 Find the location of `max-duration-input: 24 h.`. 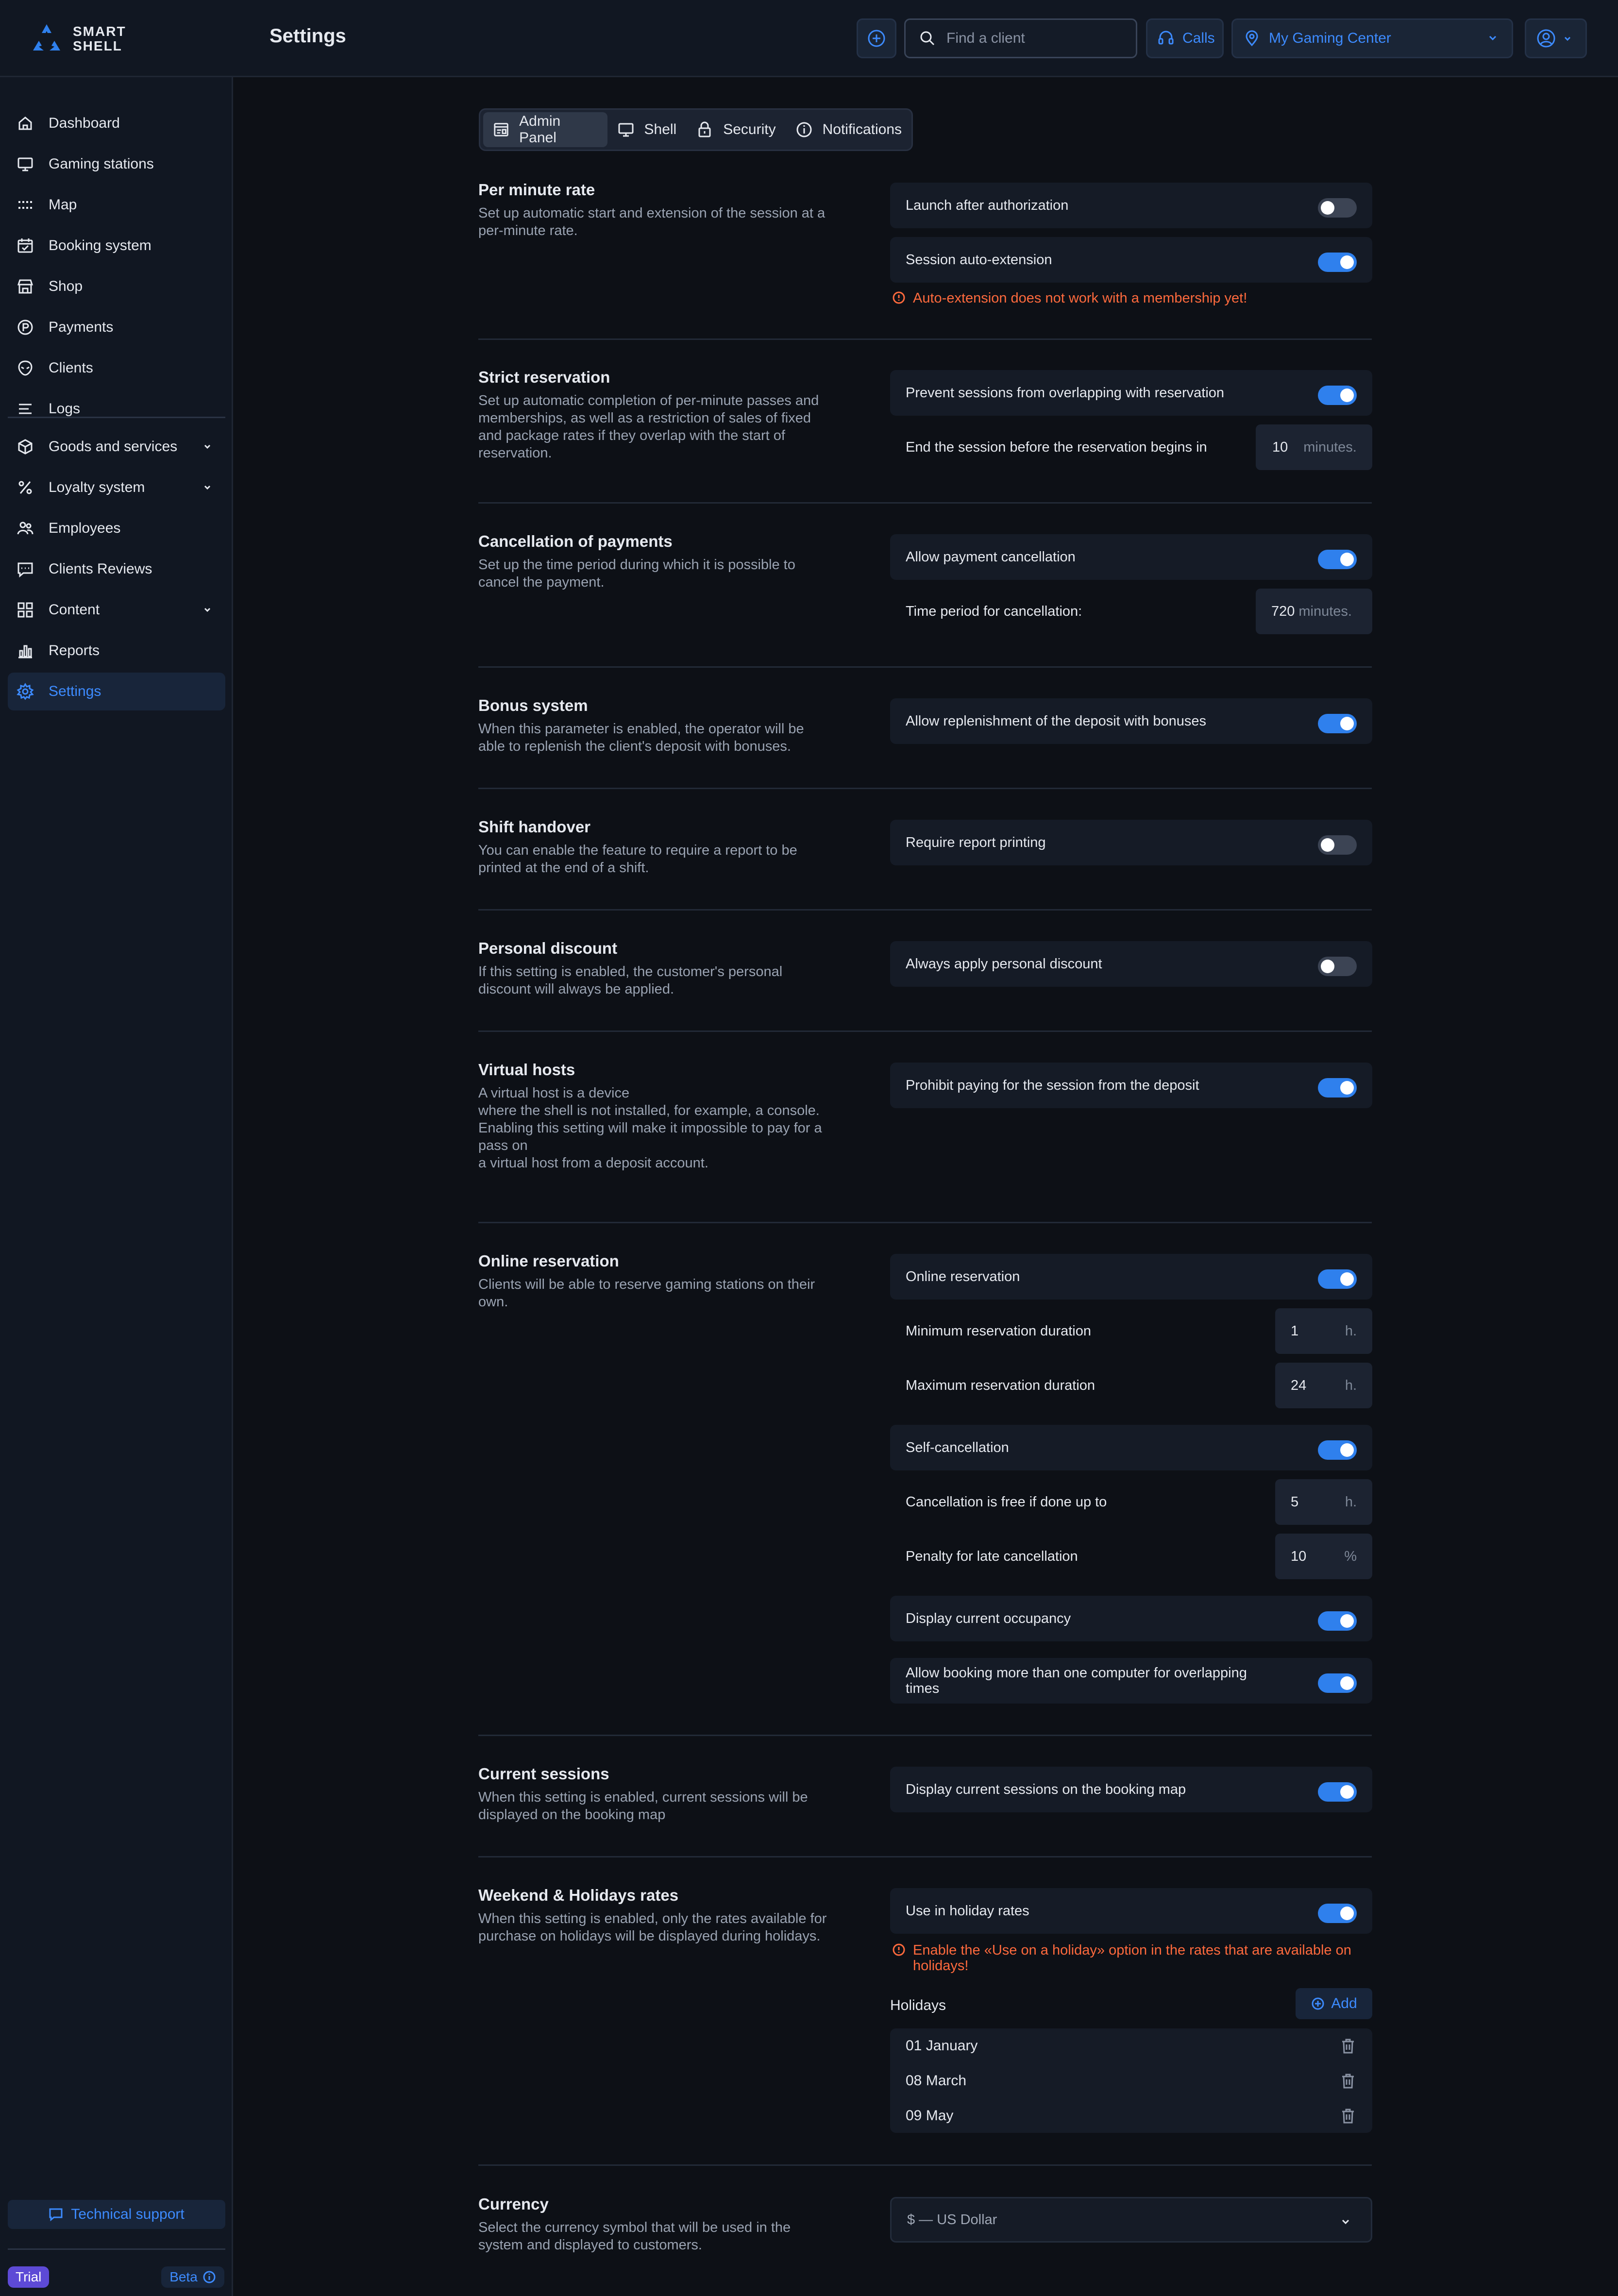

max-duration-input: 24 h. is located at coordinates (1323, 1385).